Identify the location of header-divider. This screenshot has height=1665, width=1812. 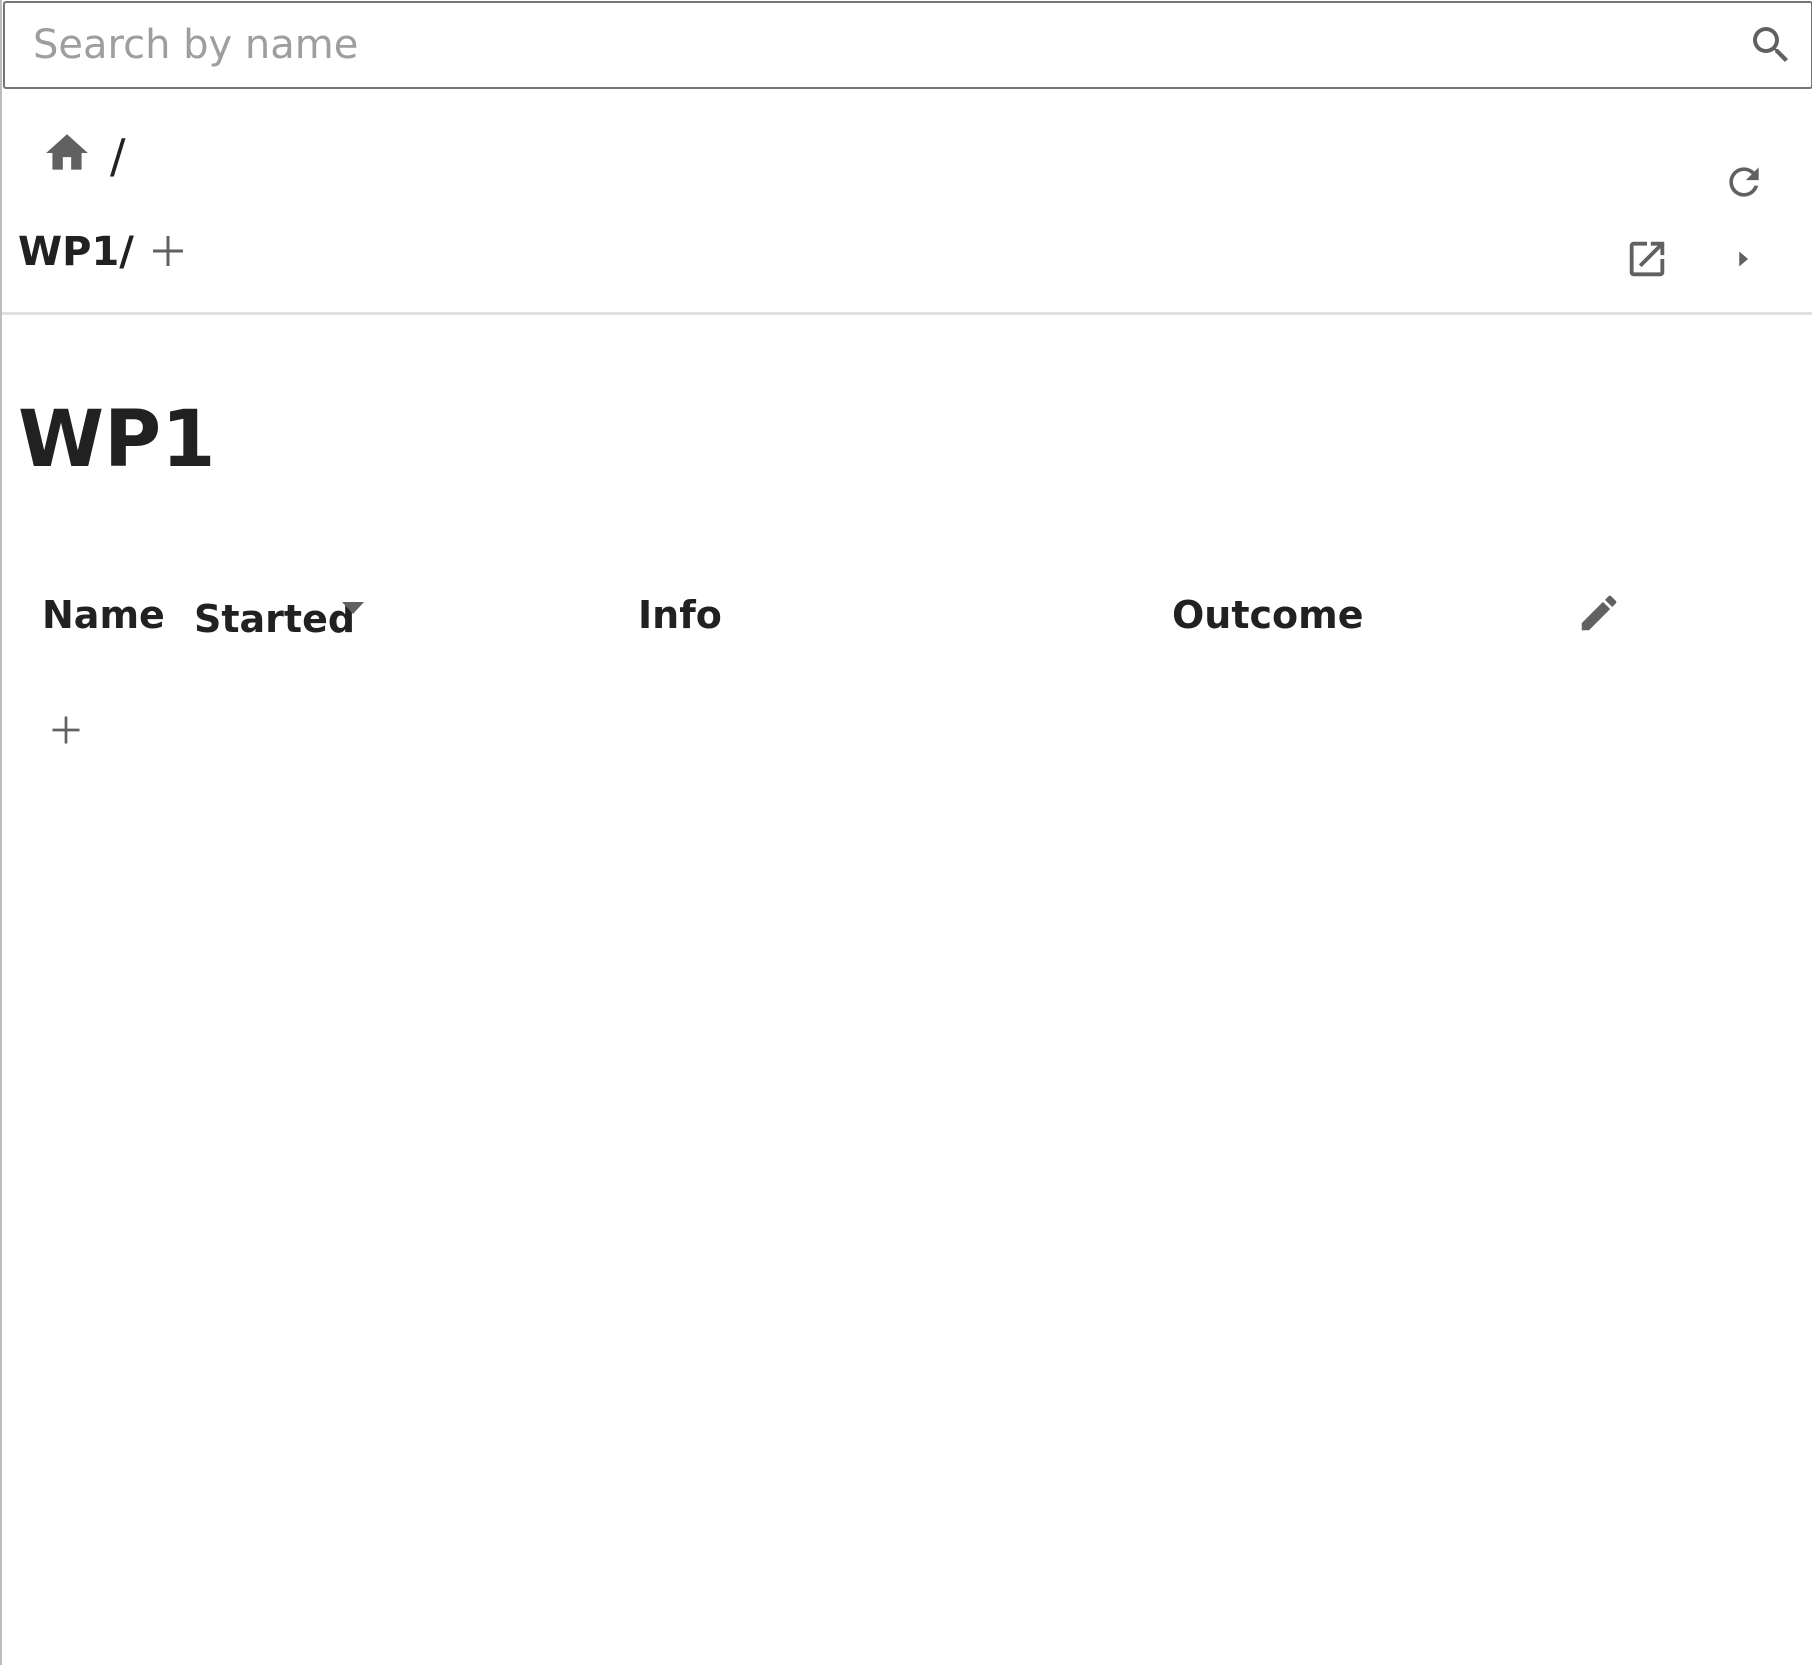
(907, 313).